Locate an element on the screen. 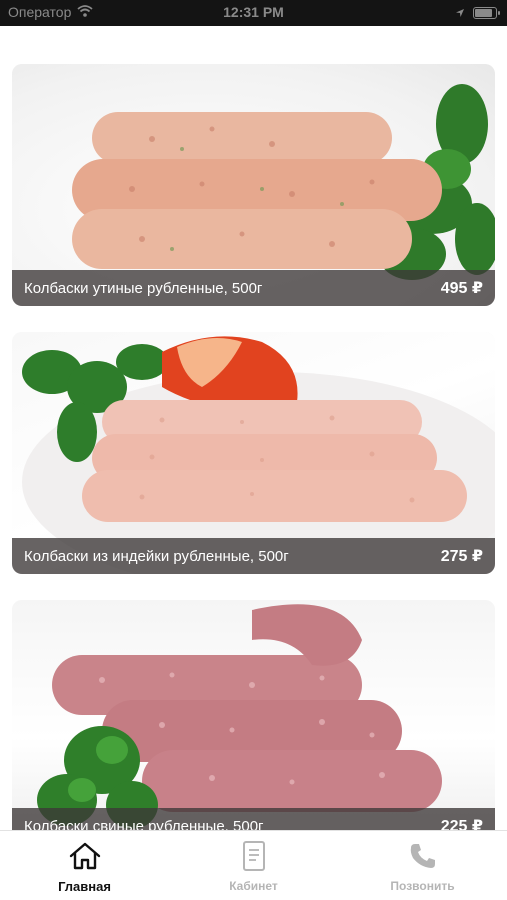 The height and width of the screenshot is (900, 507). tab-cabinet: Кабинет is located at coordinates (253, 865).